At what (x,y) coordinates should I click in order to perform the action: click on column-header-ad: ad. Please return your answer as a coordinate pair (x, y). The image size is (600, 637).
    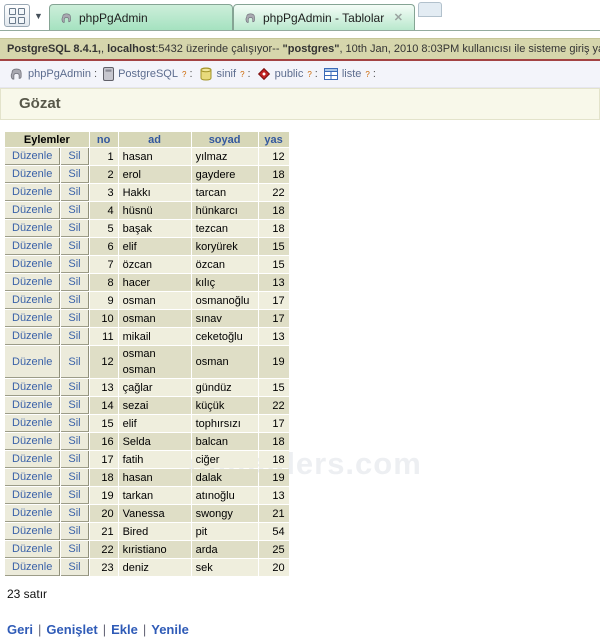
    Looking at the image, I should click on (154, 139).